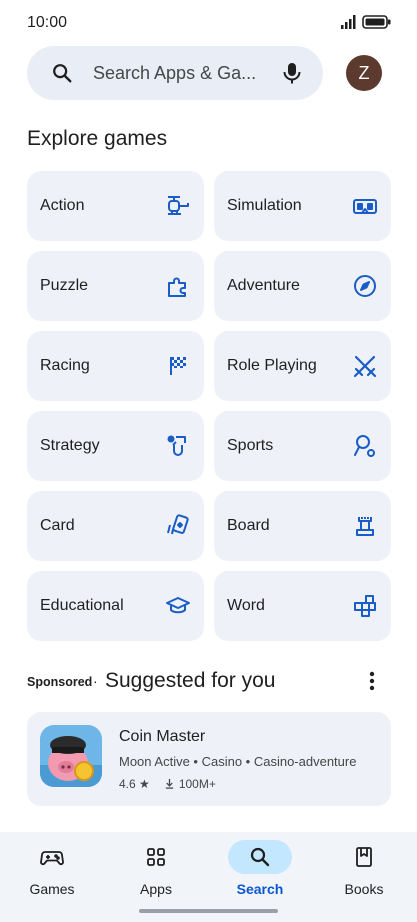  I want to click on category-label: Board, so click(248, 525).